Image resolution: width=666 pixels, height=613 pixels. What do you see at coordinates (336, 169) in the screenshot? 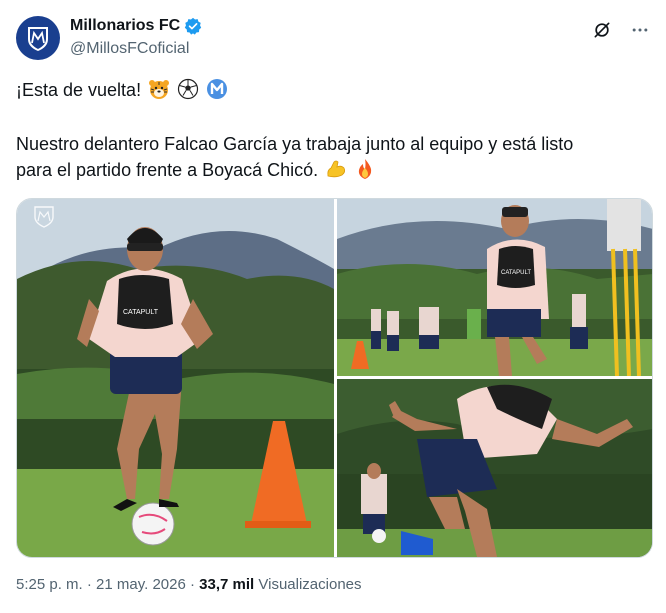
I see `flexed-biceps-emoji-icon` at bounding box center [336, 169].